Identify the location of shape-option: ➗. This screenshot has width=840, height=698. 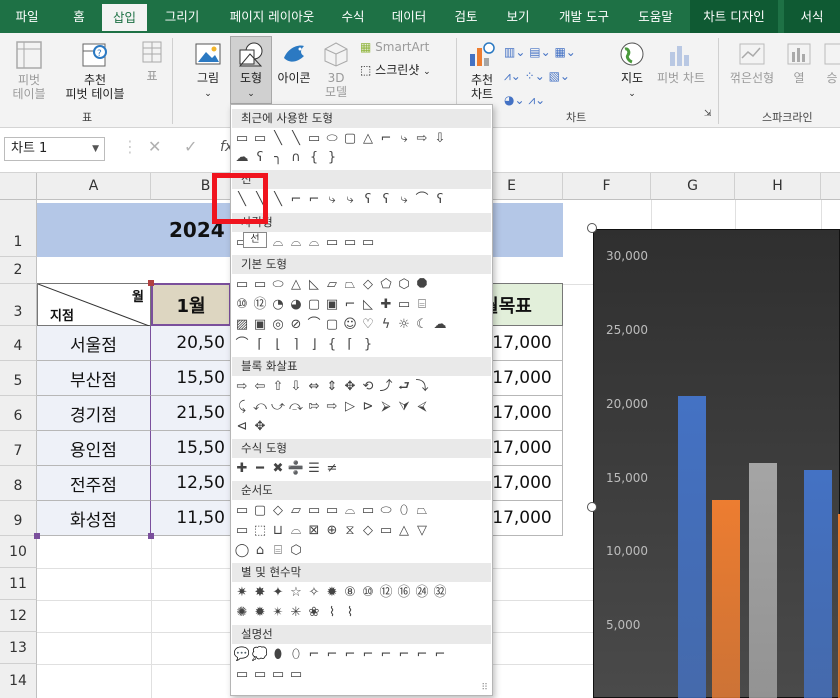
(296, 469).